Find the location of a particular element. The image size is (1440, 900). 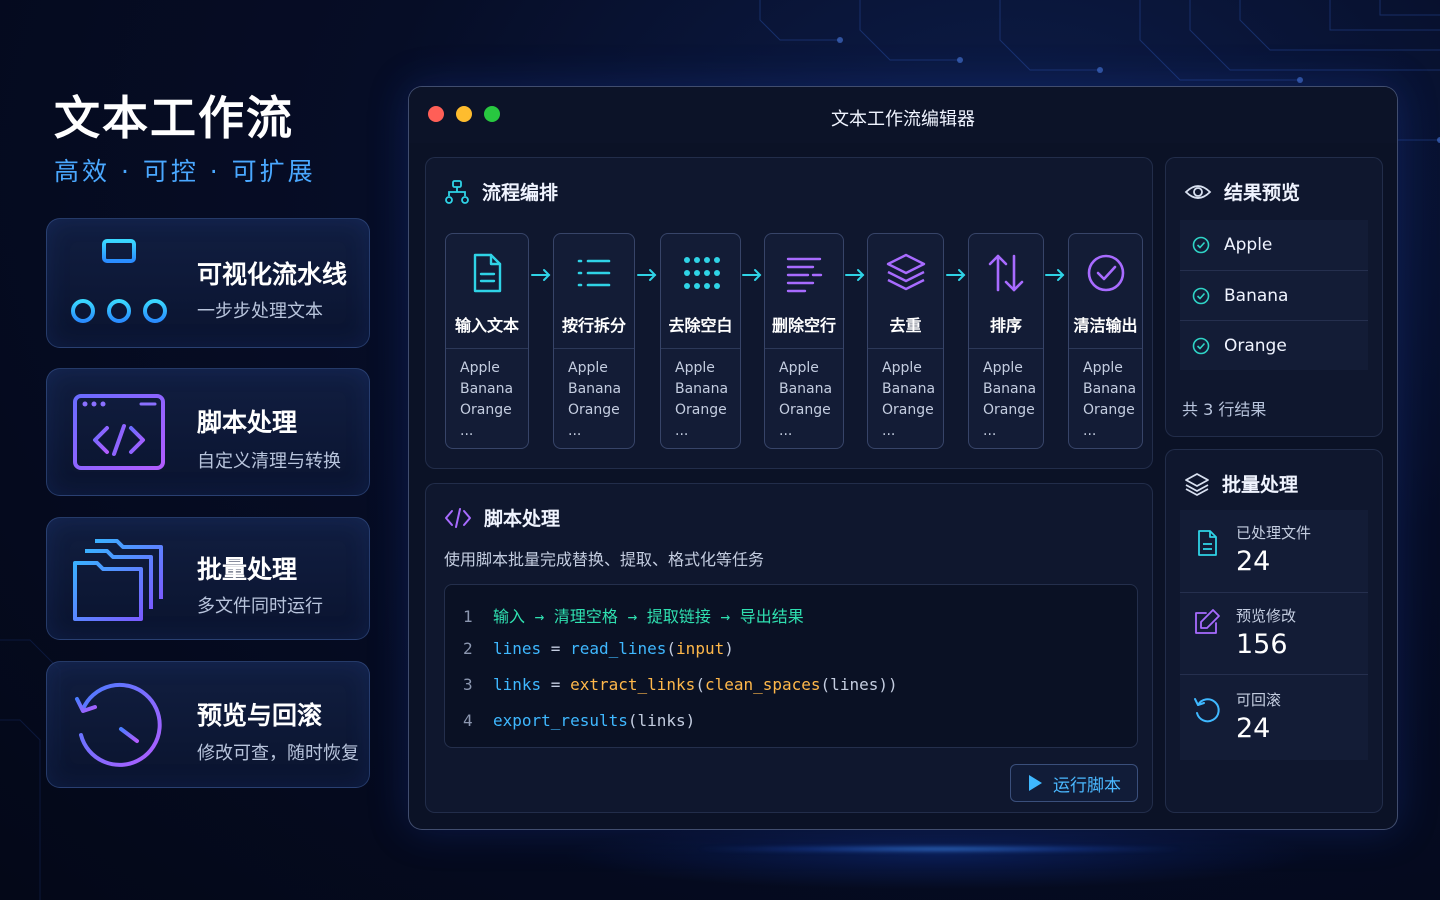

line-number: 2 is located at coordinates (468, 648).